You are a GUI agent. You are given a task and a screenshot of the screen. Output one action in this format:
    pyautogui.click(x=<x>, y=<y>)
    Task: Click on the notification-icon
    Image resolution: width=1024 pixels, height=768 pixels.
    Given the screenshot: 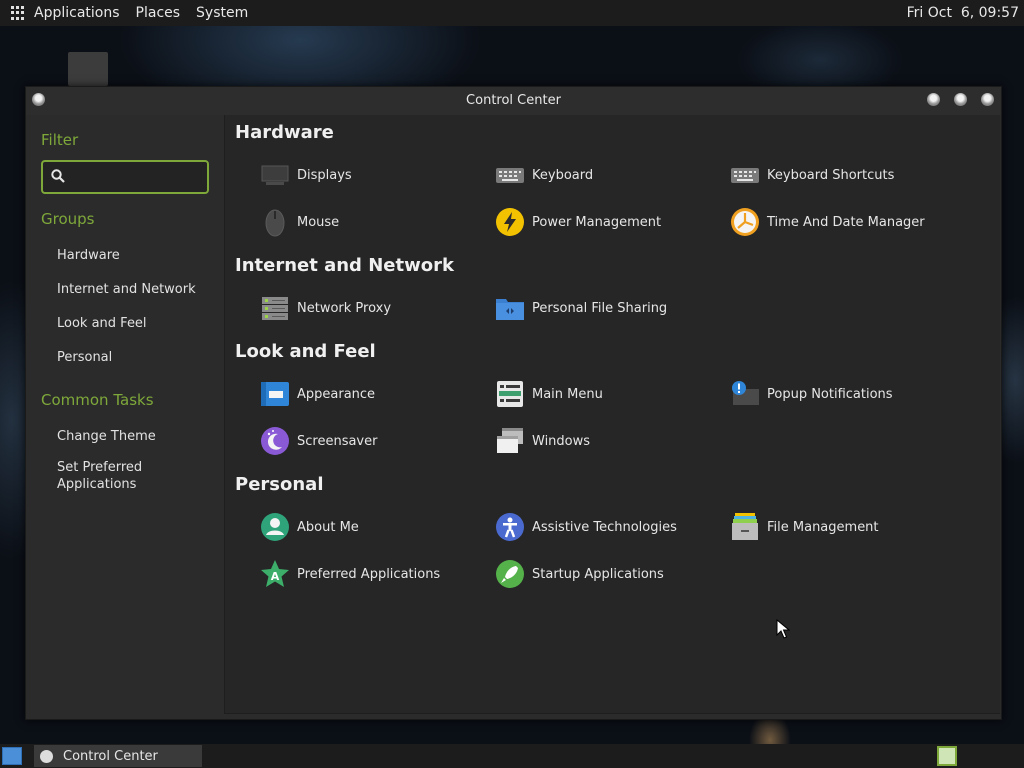 What is the action you would take?
    pyautogui.click(x=745, y=394)
    